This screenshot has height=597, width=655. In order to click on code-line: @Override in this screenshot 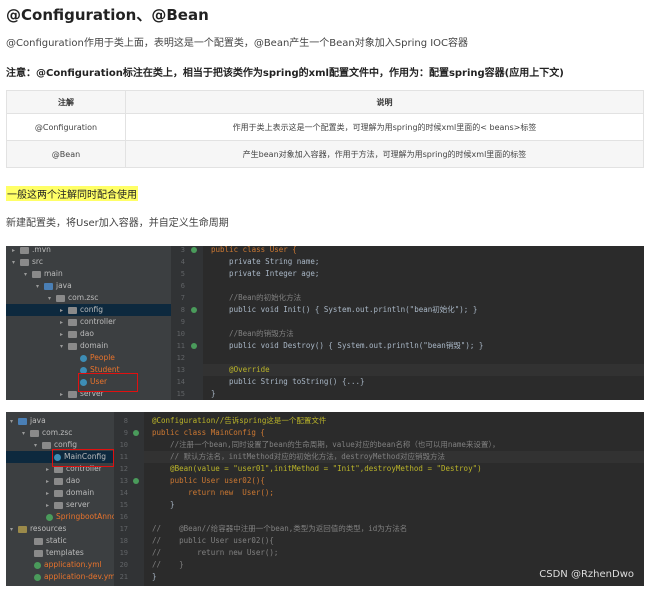, I will do `click(240, 369)`.